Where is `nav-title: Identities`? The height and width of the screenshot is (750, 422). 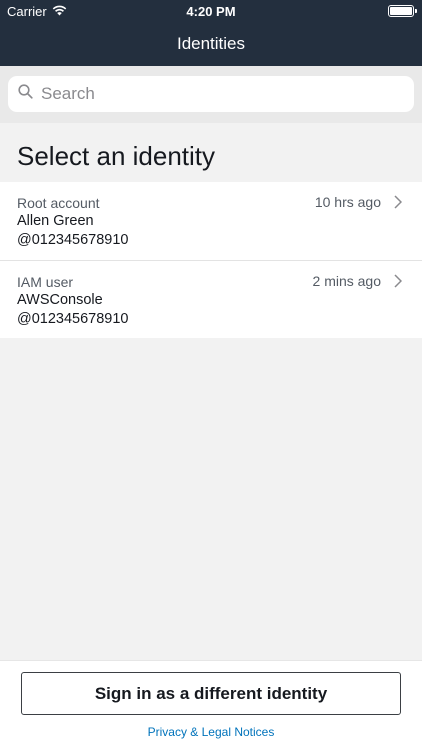 nav-title: Identities is located at coordinates (211, 43).